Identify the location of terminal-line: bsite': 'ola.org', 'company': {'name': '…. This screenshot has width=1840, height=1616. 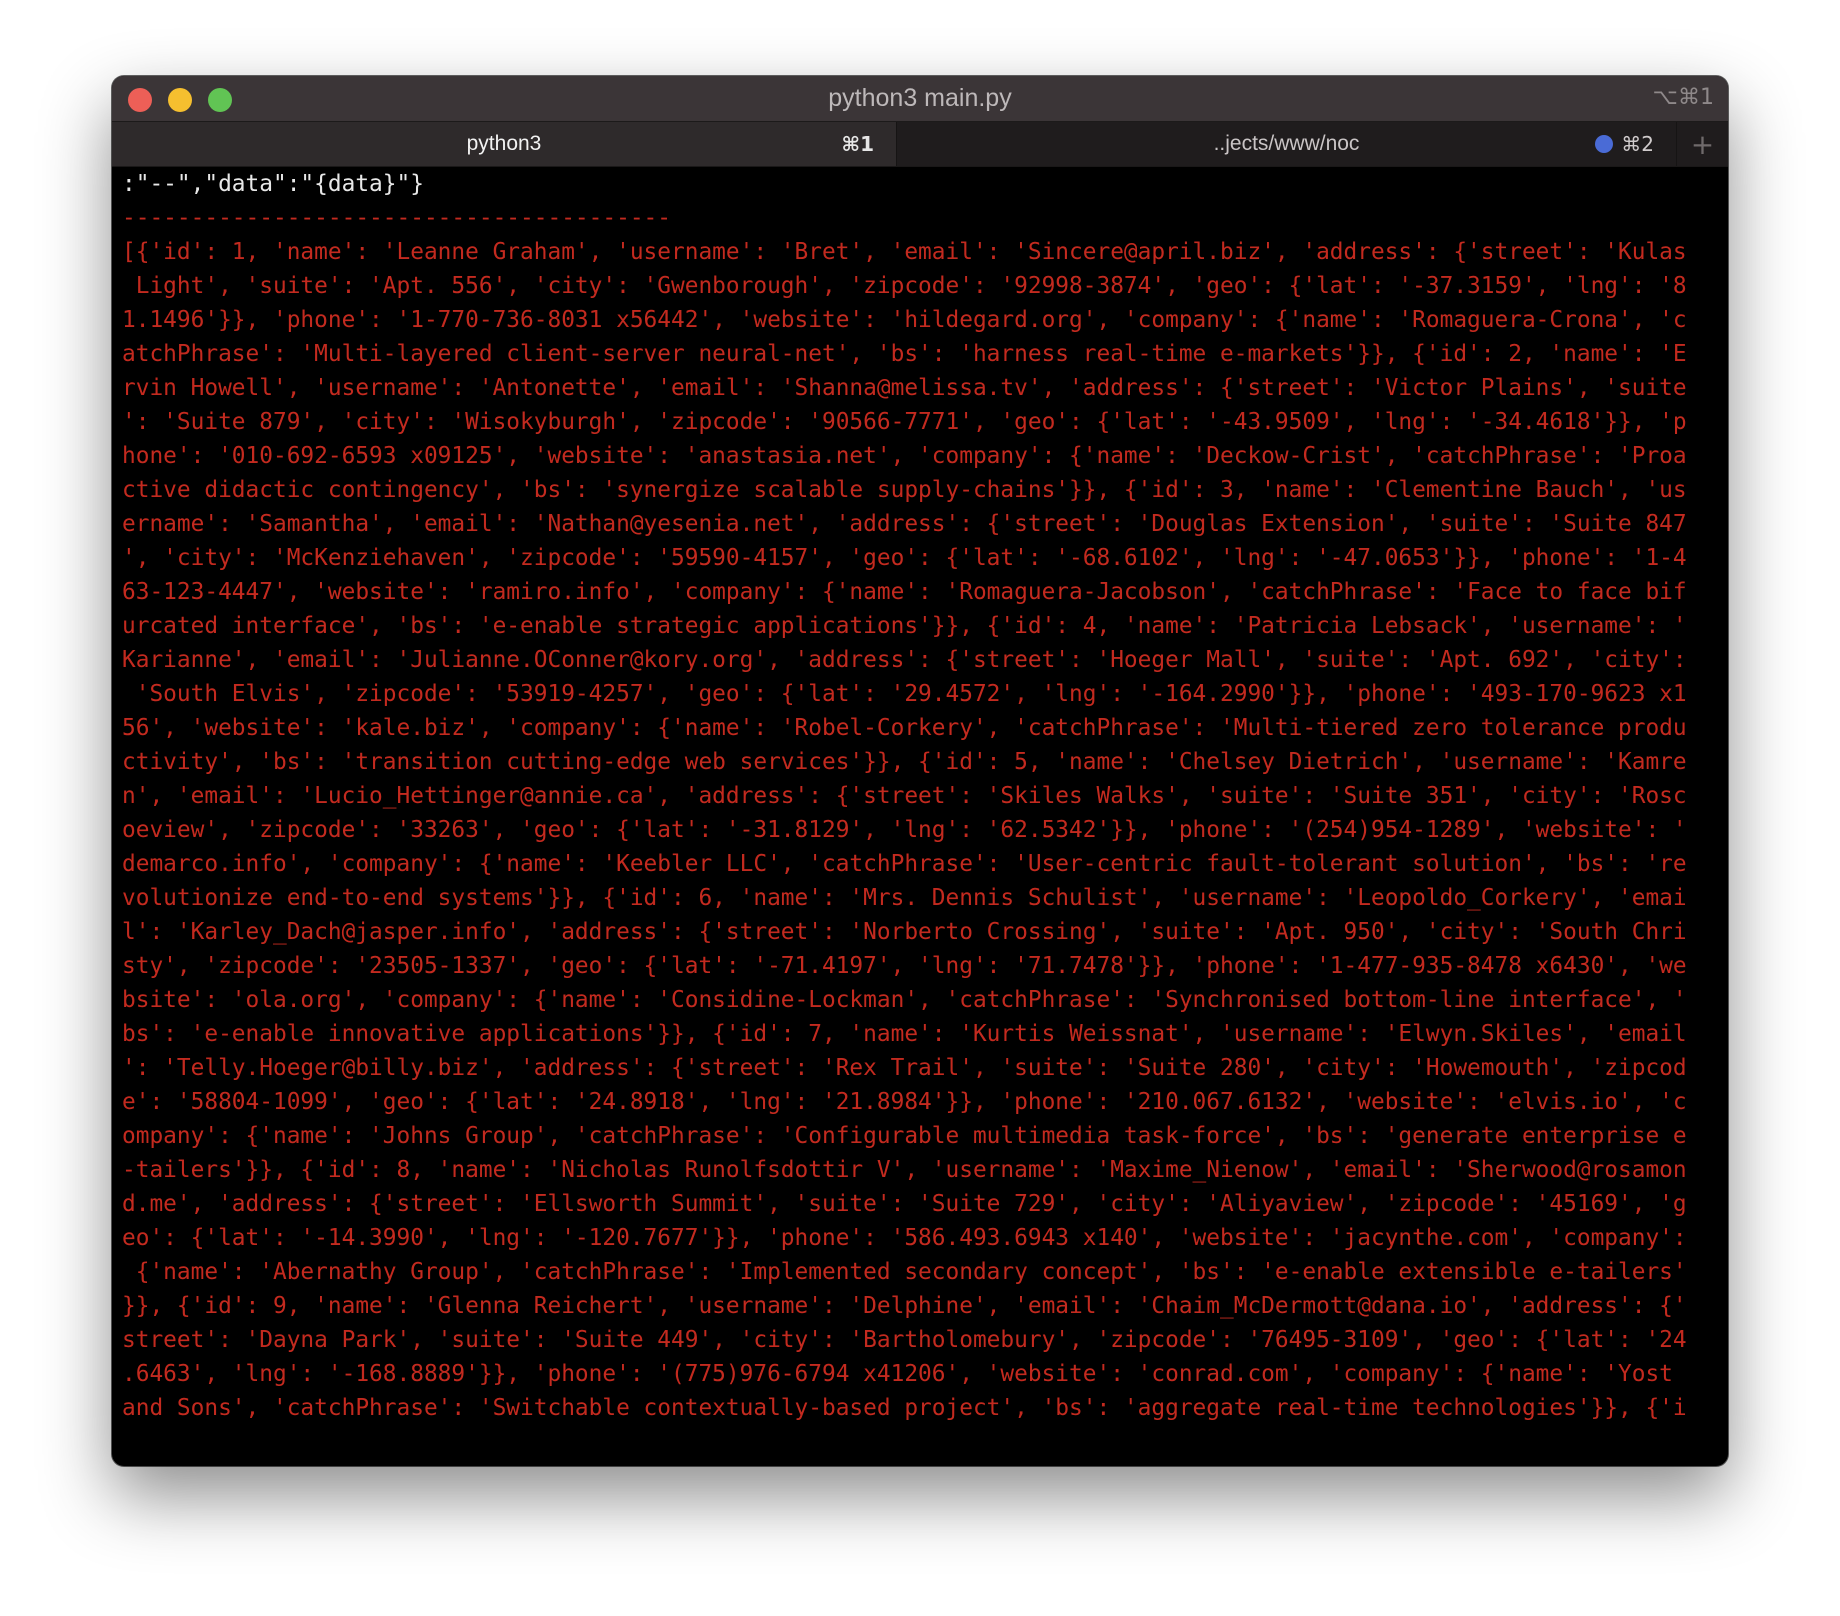
(904, 1000).